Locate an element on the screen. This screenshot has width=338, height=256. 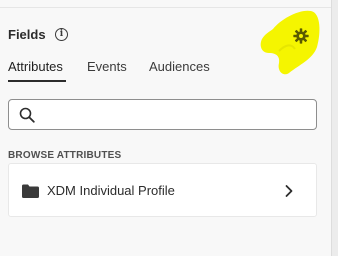
info-icon: i is located at coordinates (61, 34).